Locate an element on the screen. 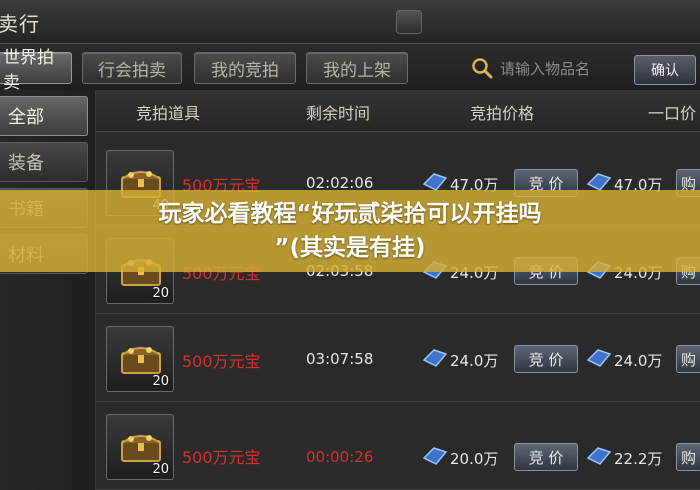 This screenshot has width=700, height=490. time-remaining: 03:07:58 is located at coordinates (340, 359).